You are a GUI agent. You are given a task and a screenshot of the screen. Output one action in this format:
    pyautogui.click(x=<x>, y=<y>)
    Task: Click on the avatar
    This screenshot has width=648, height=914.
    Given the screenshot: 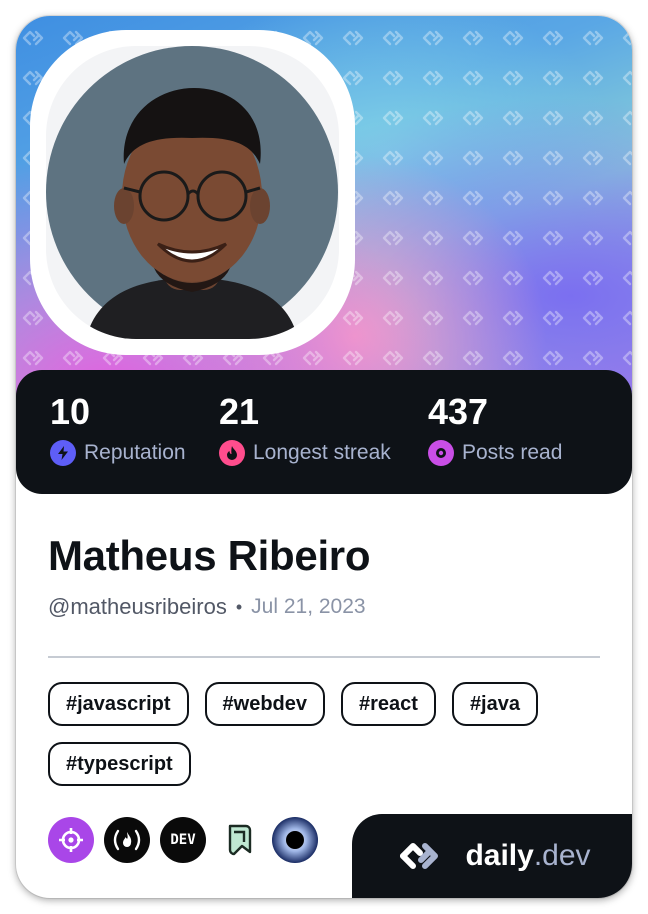 What is the action you would take?
    pyautogui.click(x=192, y=192)
    